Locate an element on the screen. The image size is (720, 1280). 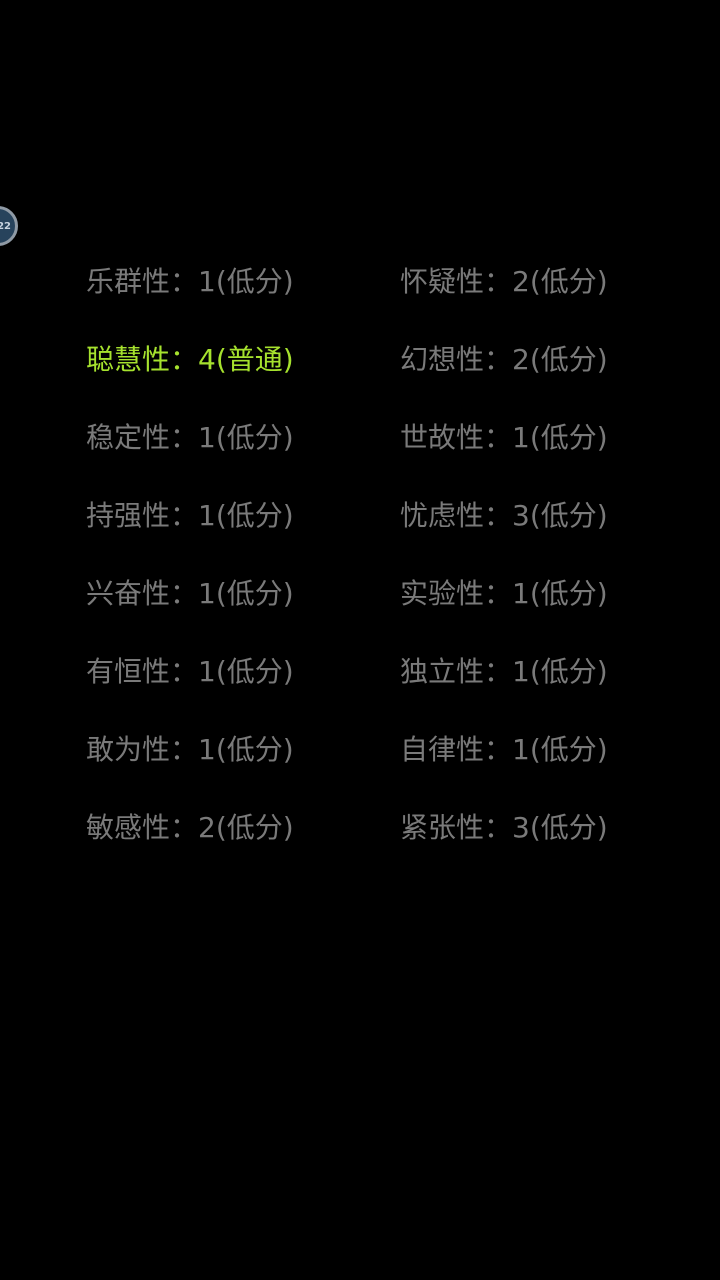
factor-item-perfectionism: 自律性：1(低分) is located at coordinates (504, 749).